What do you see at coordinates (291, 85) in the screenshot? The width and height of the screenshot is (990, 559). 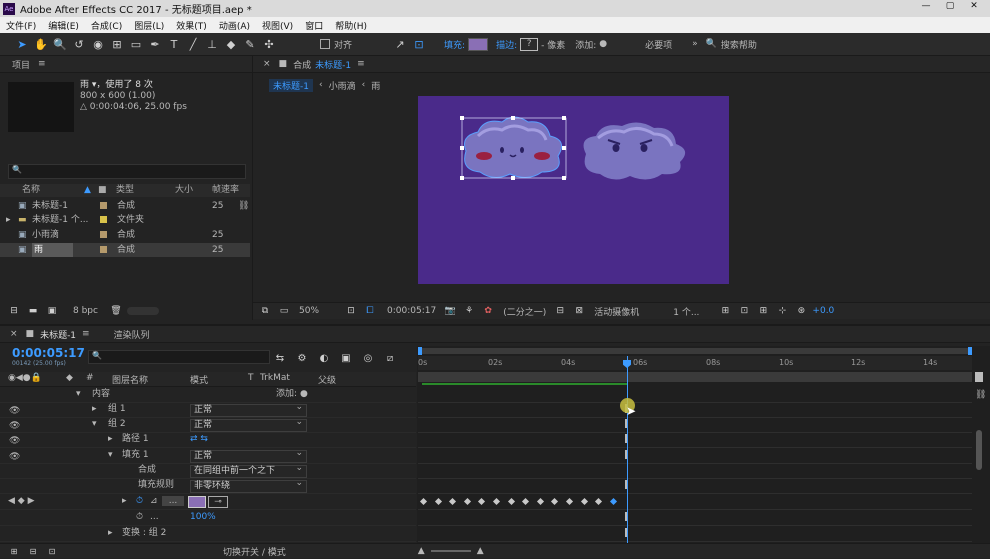 I see `breadcrumb-item: 未标题-1` at bounding box center [291, 85].